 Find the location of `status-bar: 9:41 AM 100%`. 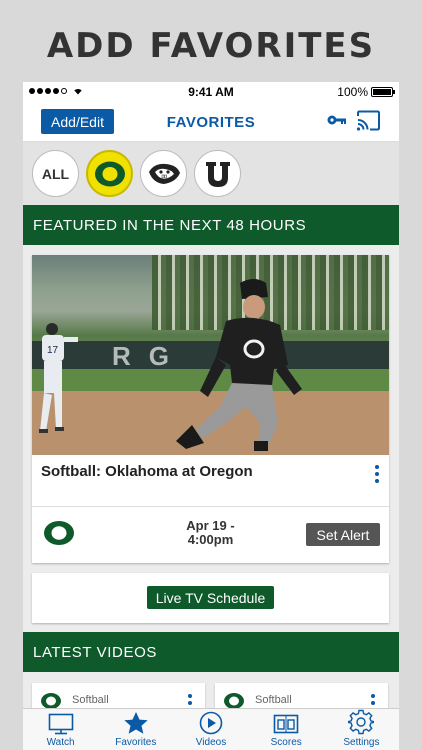

status-bar: 9:41 AM 100% is located at coordinates (211, 92).